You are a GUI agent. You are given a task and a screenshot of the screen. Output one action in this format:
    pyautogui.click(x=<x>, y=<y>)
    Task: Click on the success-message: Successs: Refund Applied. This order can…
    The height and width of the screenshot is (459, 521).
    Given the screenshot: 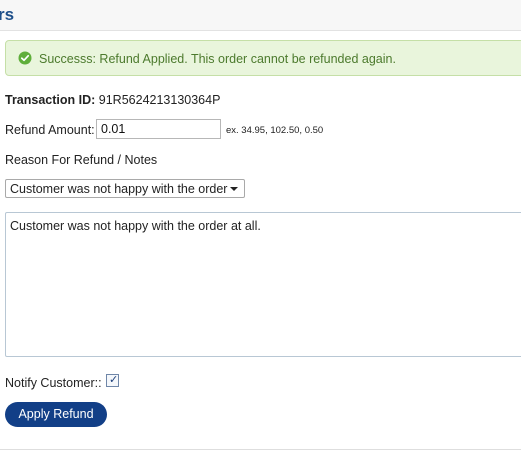 What is the action you would take?
    pyautogui.click(x=217, y=59)
    